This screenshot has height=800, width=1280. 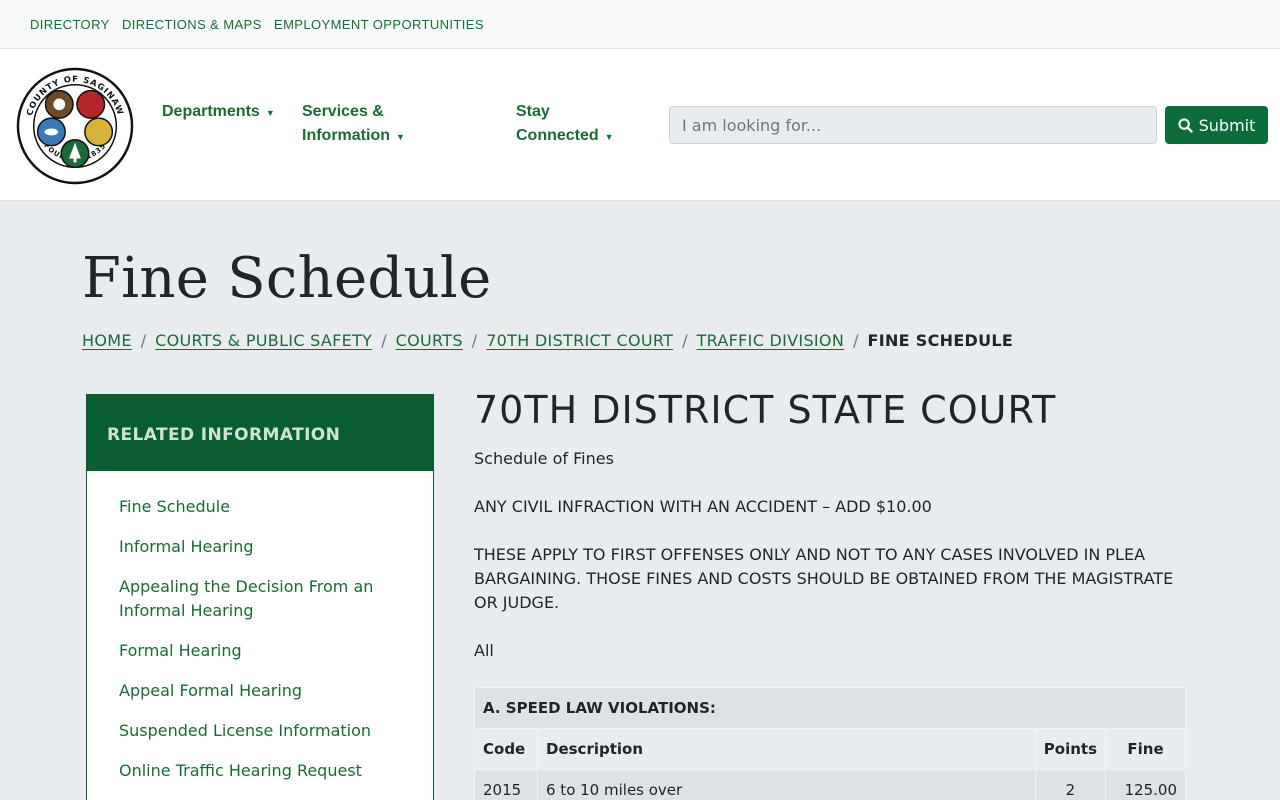 I want to click on search-input, so click(x=913, y=125).